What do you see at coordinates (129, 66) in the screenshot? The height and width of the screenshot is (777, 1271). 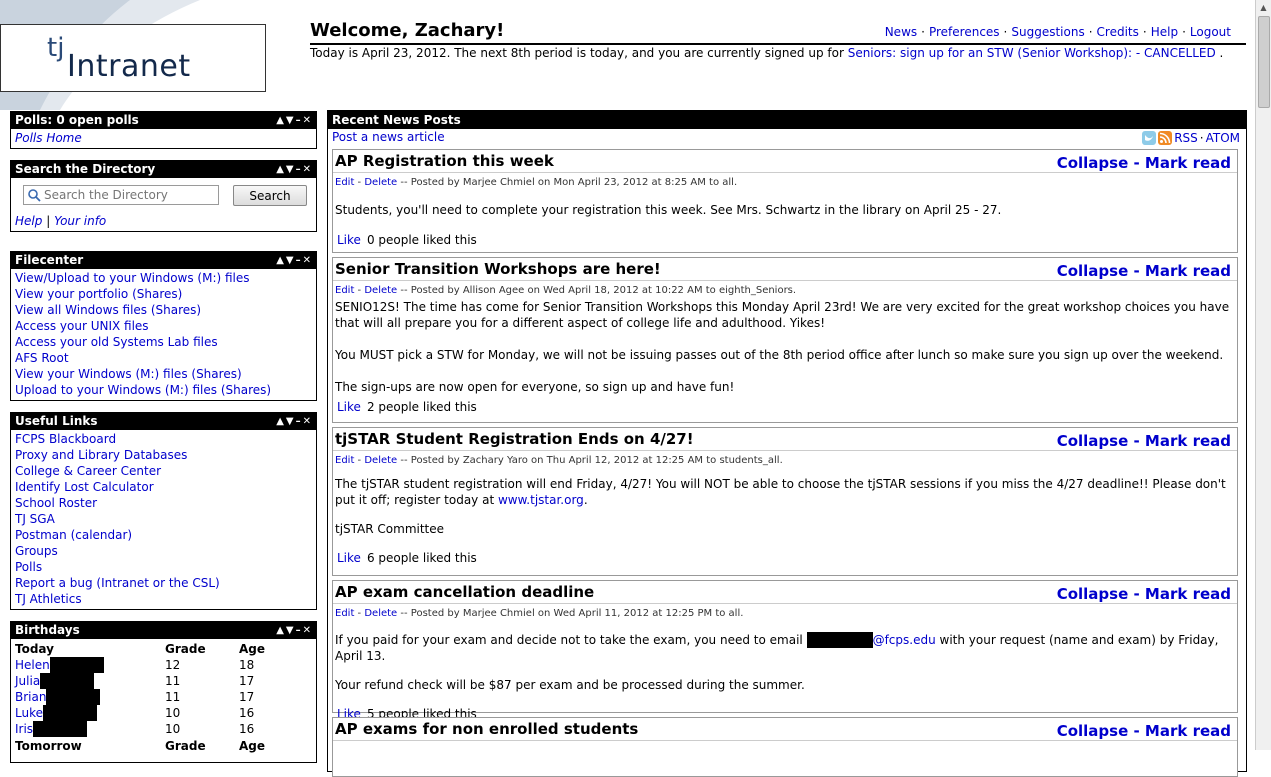 I see `logo-intranet-text: Intranet` at bounding box center [129, 66].